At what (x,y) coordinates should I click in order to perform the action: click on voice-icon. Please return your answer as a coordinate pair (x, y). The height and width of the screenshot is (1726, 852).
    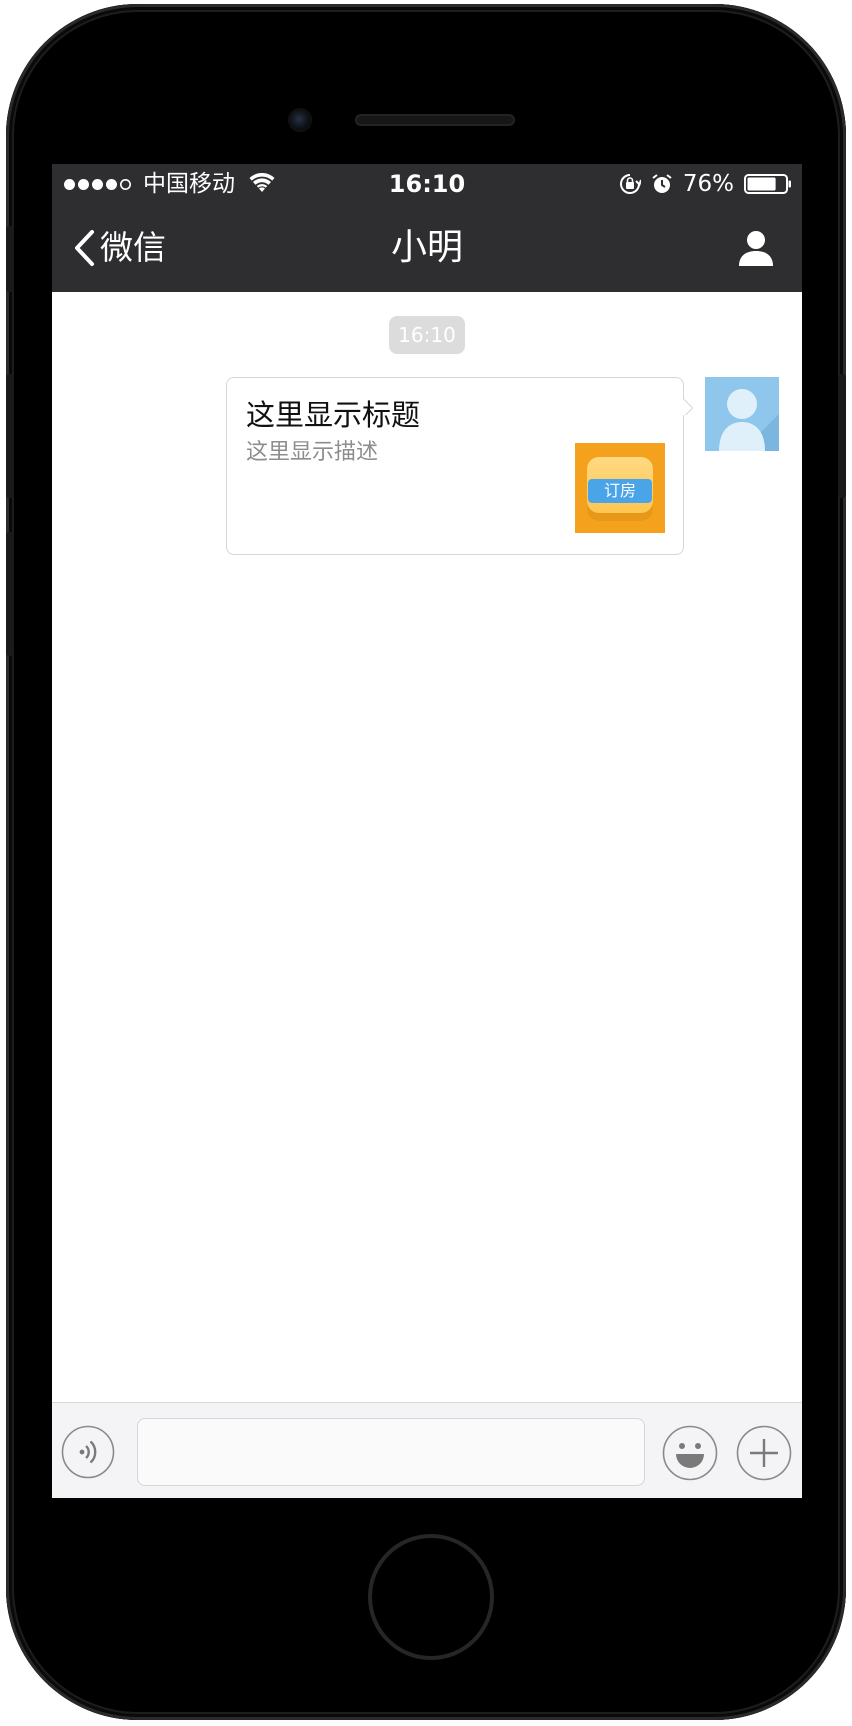
    Looking at the image, I should click on (88, 1452).